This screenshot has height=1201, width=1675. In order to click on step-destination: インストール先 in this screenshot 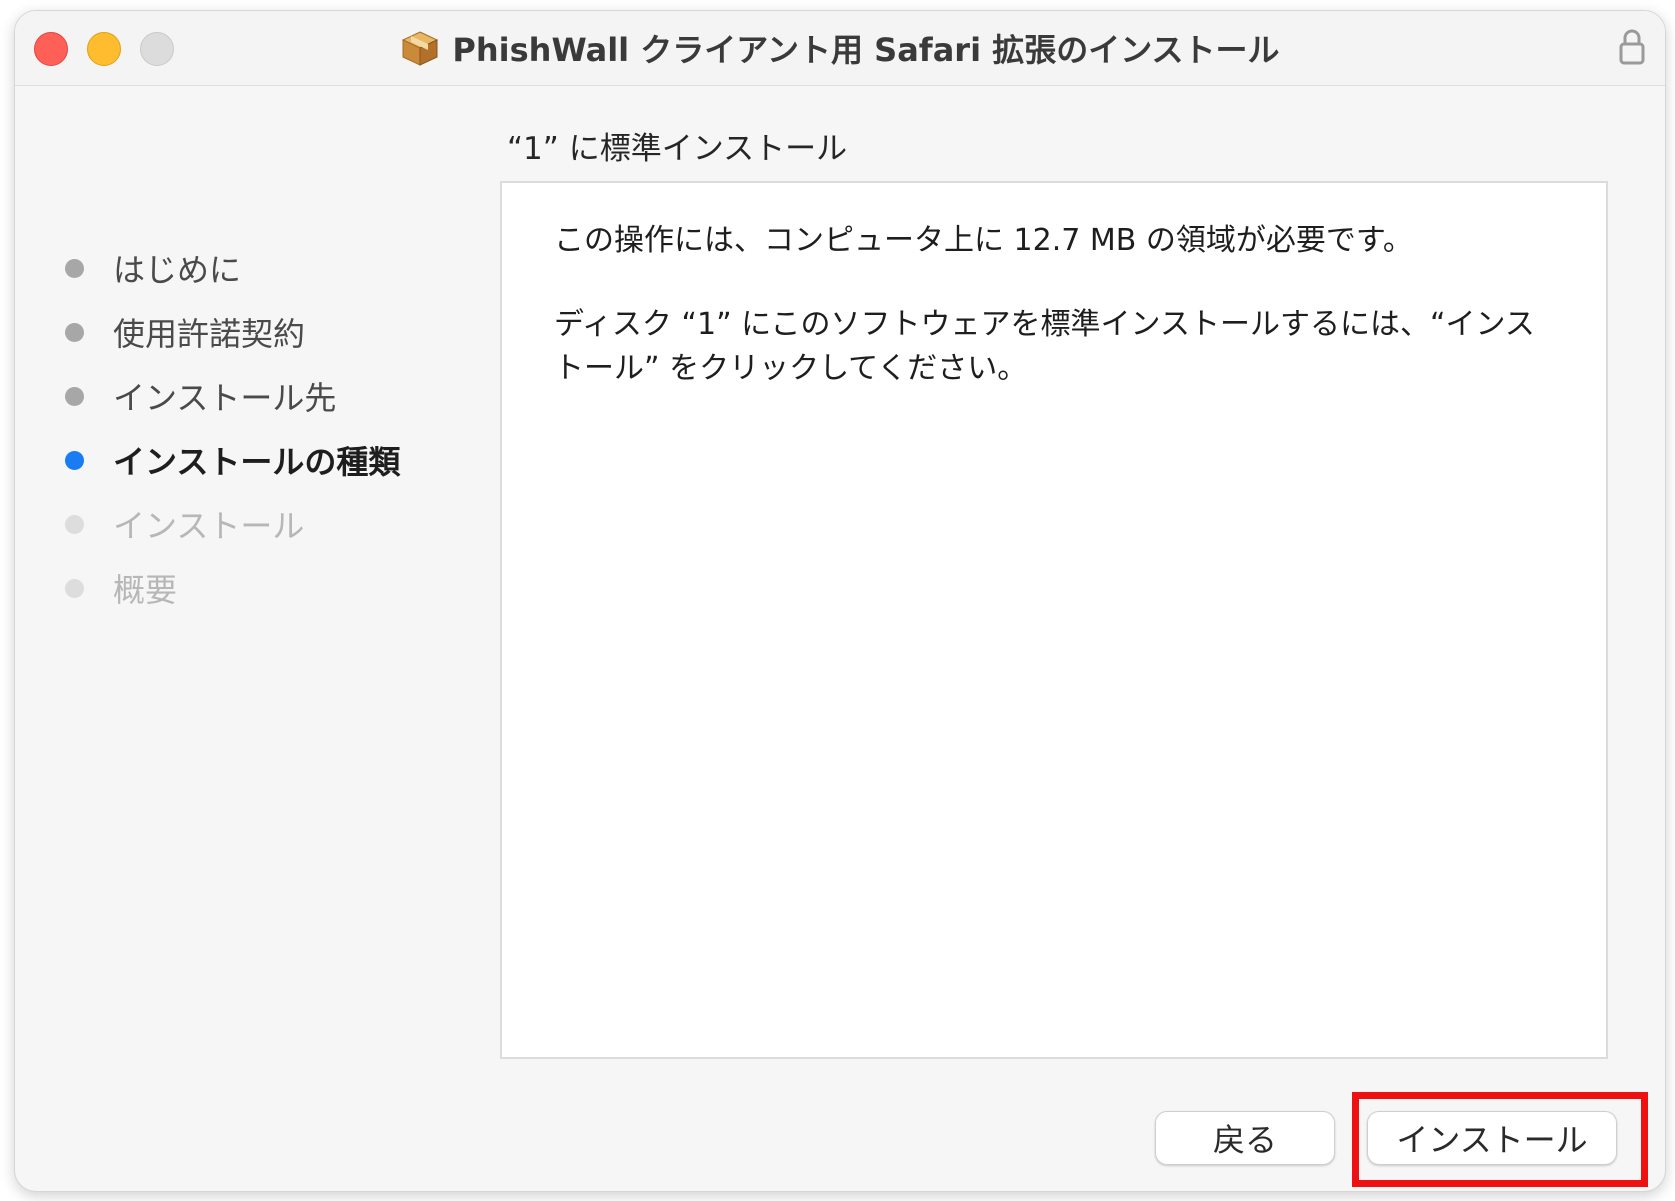, I will do `click(265, 396)`.